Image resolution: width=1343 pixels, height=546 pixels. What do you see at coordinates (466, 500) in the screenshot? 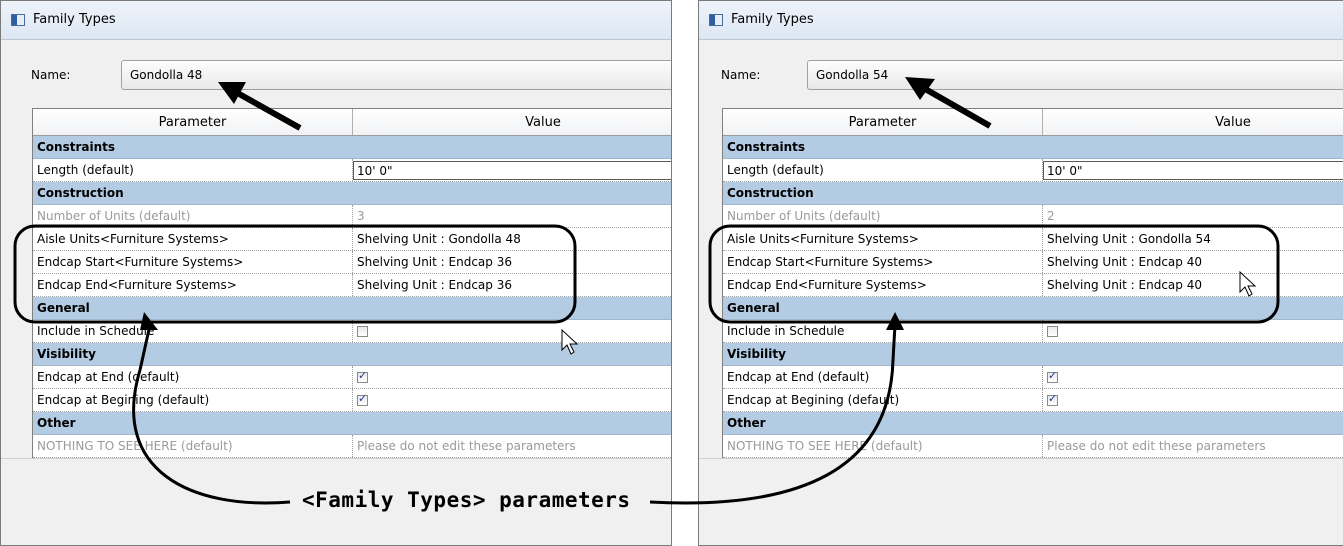
I see `callout-label: <Family Types> parameters` at bounding box center [466, 500].